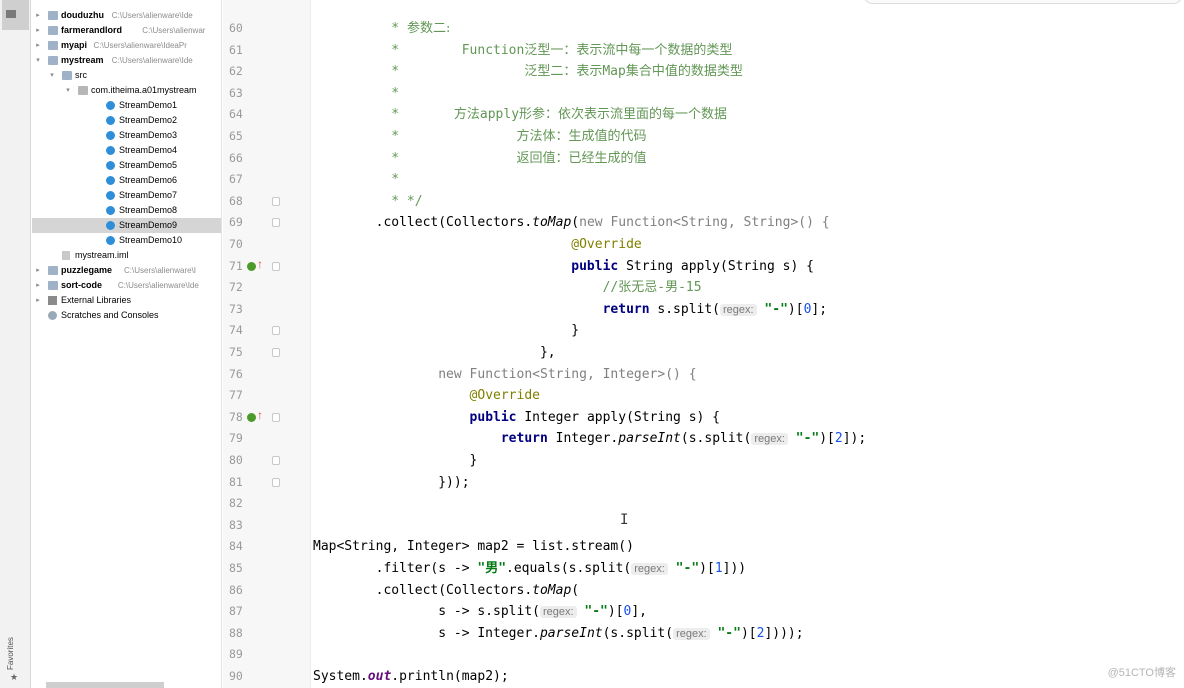 Image resolution: width=1184 pixels, height=688 pixels. I want to click on code-line: * 参数二:, so click(748, 29).